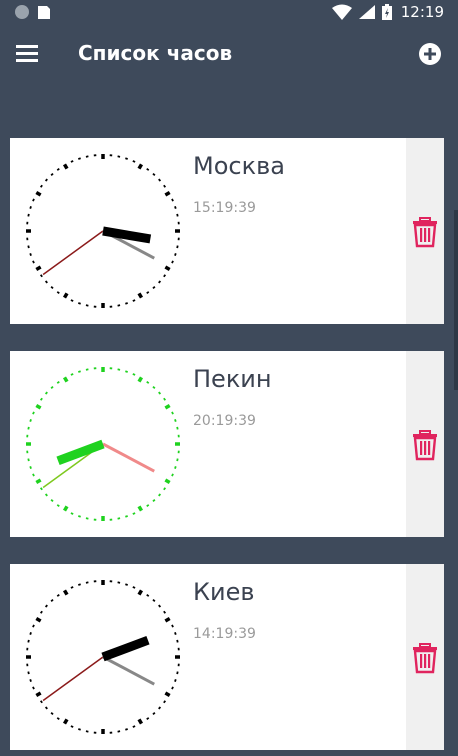 The image size is (458, 756). Describe the element at coordinates (386, 12) in the screenshot. I see `battery-icon` at that location.